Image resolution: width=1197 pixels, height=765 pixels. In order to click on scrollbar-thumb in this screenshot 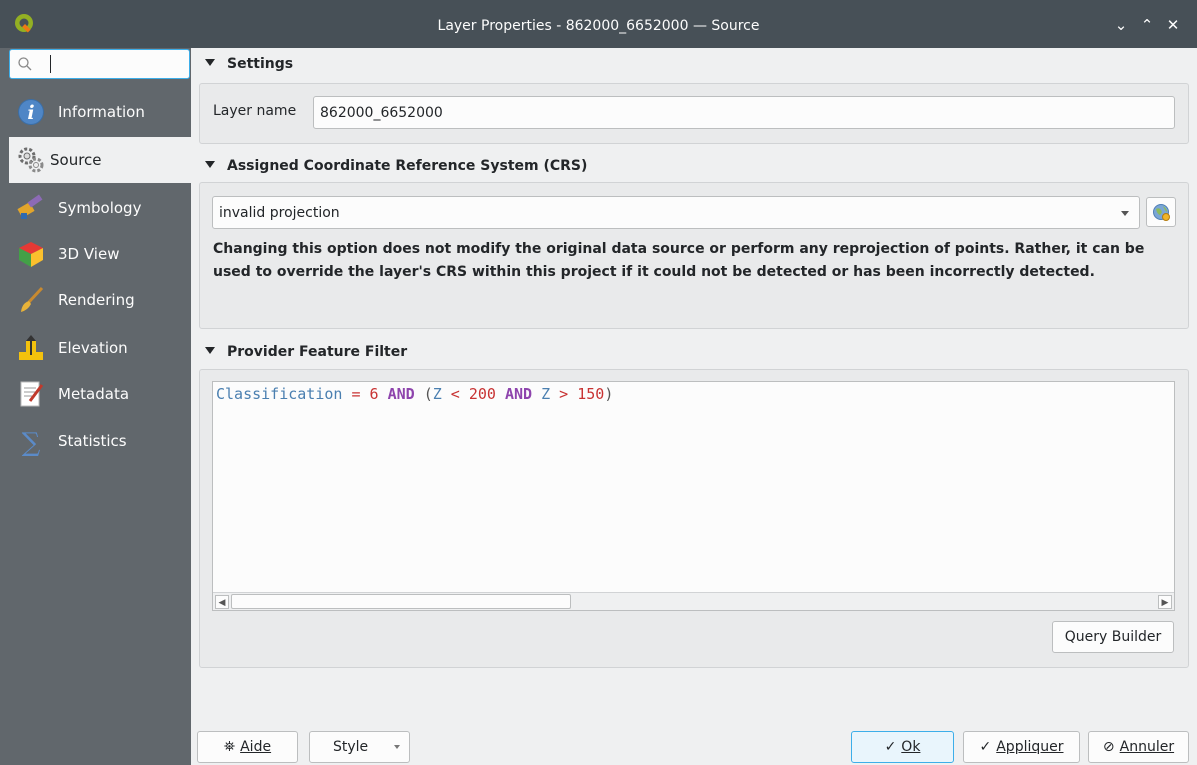, I will do `click(401, 601)`.